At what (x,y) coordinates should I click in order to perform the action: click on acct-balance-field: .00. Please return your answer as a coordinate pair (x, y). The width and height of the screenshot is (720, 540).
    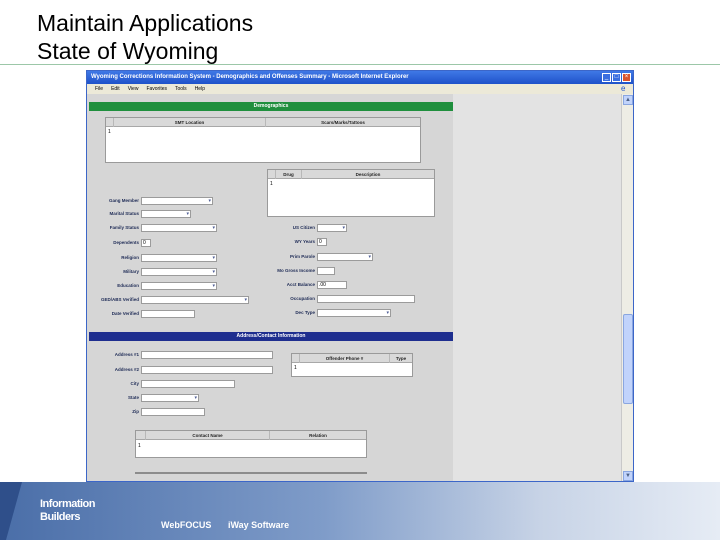
    Looking at the image, I should click on (332, 285).